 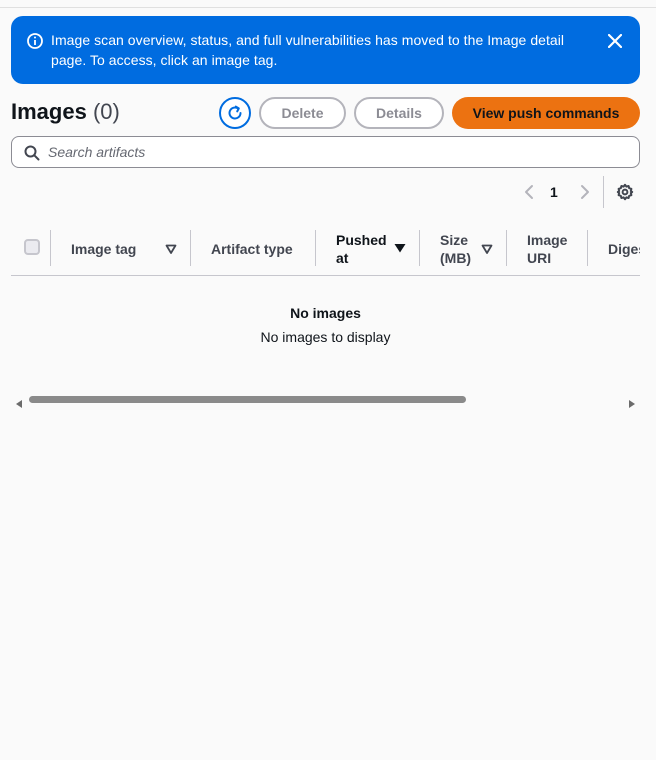 I want to click on select-all-checkbox, so click(x=32, y=247).